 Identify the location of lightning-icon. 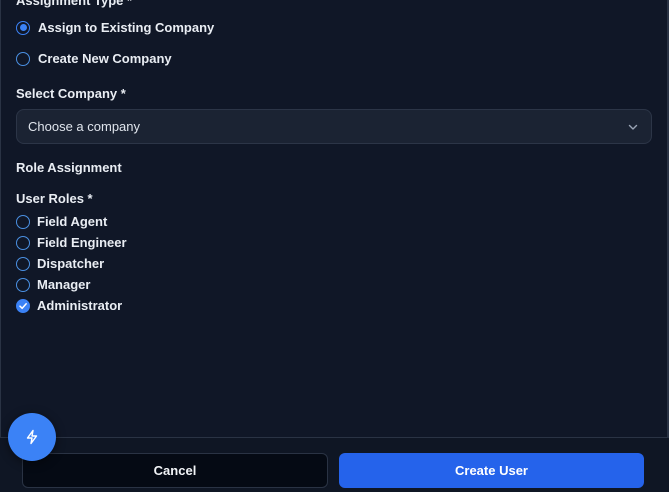
(32, 437).